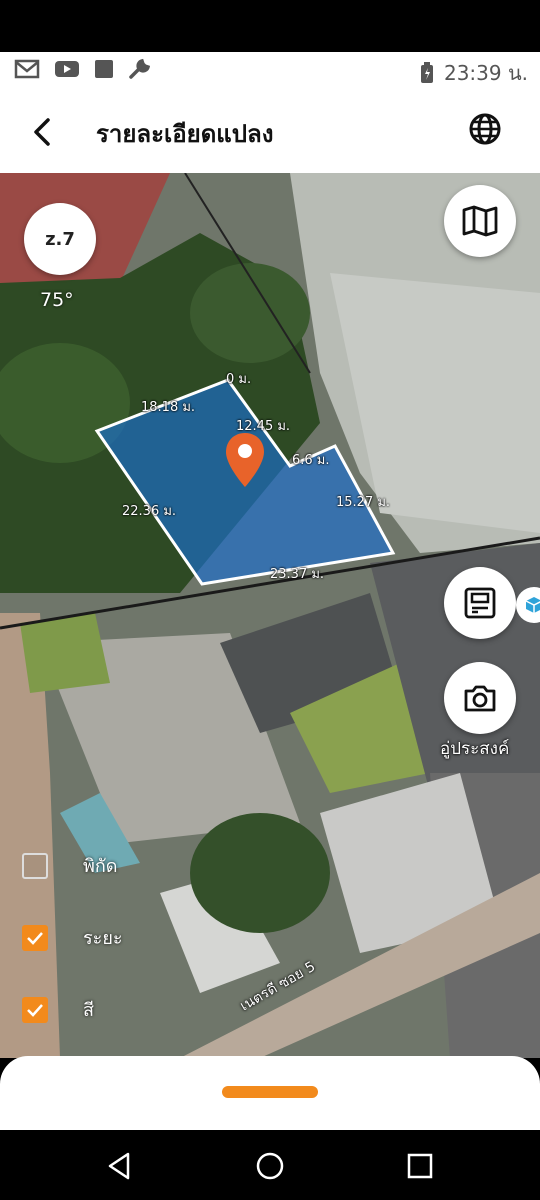 The height and width of the screenshot is (1200, 540). Describe the element at coordinates (103, 938) in the screenshot. I see `layer-label: ระยะ` at that location.